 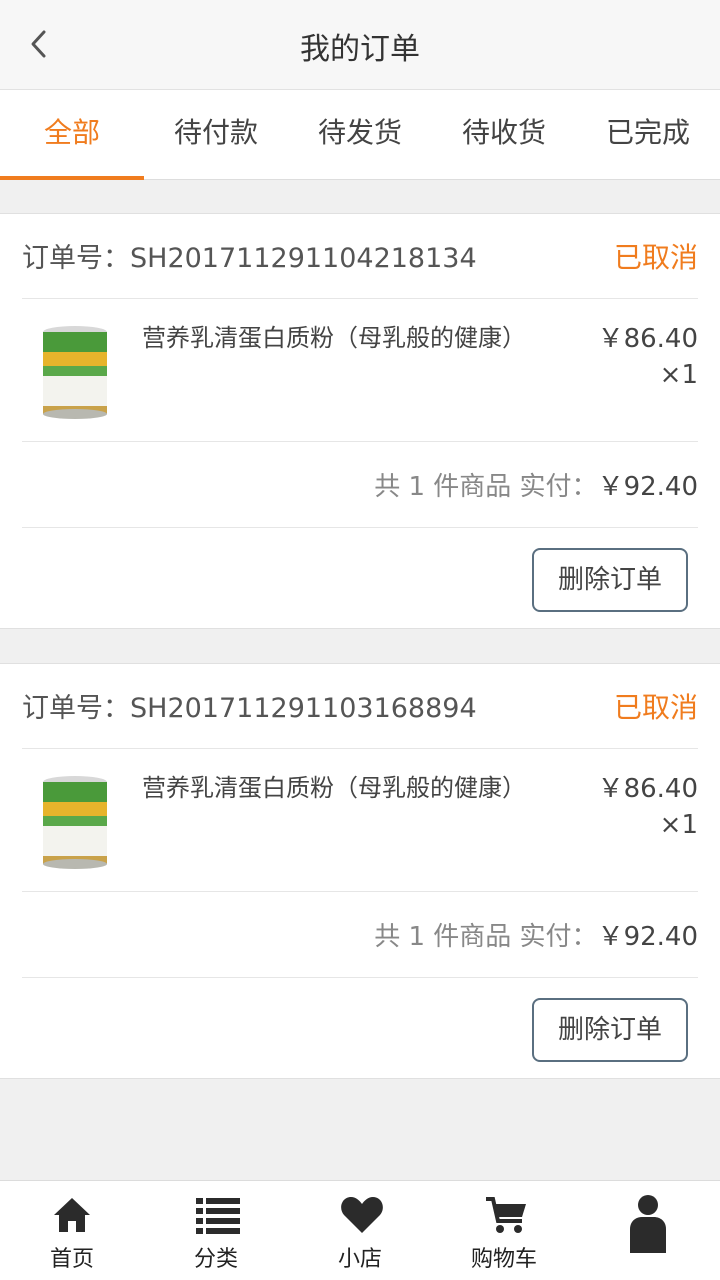 What do you see at coordinates (505, 1215) in the screenshot?
I see `cart-icon` at bounding box center [505, 1215].